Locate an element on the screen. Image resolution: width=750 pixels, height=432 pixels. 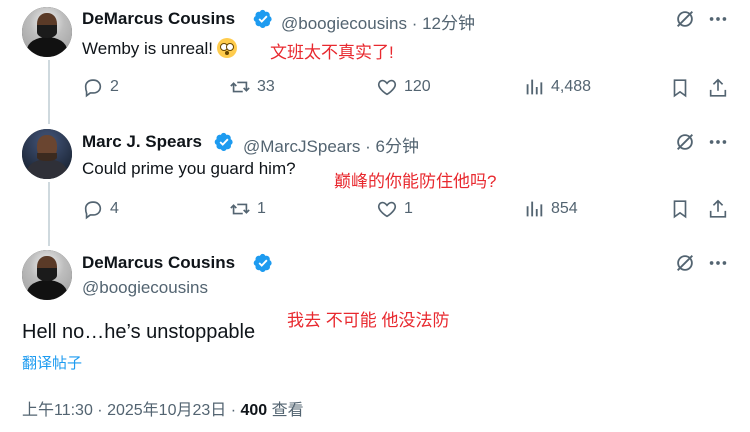
tweet-meta: 上午11:30 · 2025年10月23日 · 400 查看 is located at coordinates (163, 408).